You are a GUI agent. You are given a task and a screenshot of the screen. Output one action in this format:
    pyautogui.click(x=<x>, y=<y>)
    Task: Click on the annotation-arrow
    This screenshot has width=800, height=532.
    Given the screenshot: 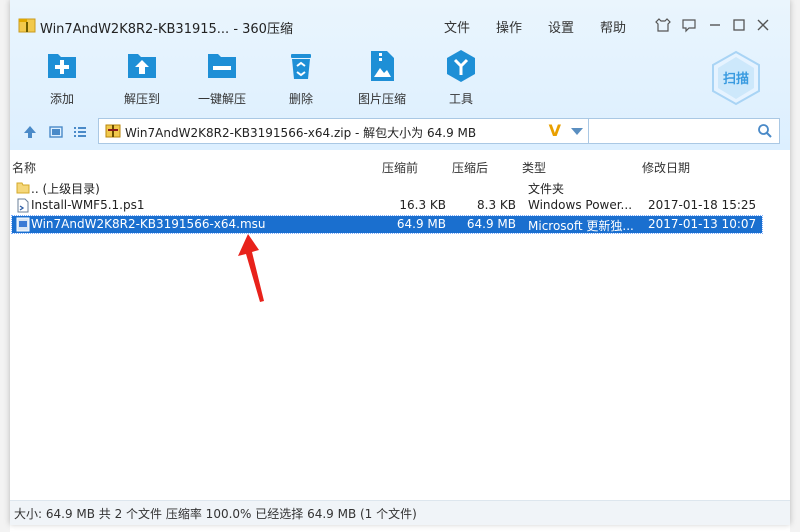 What is the action you would take?
    pyautogui.click(x=251, y=268)
    